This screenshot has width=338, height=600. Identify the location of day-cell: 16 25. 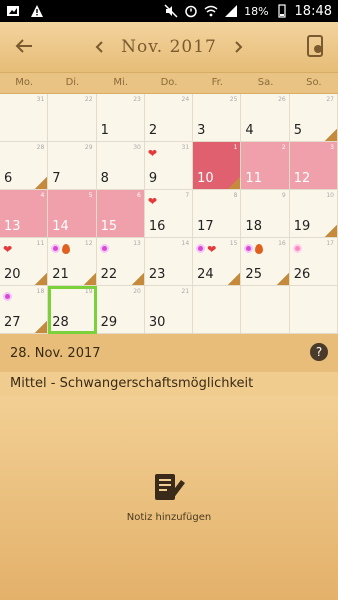
(265, 262).